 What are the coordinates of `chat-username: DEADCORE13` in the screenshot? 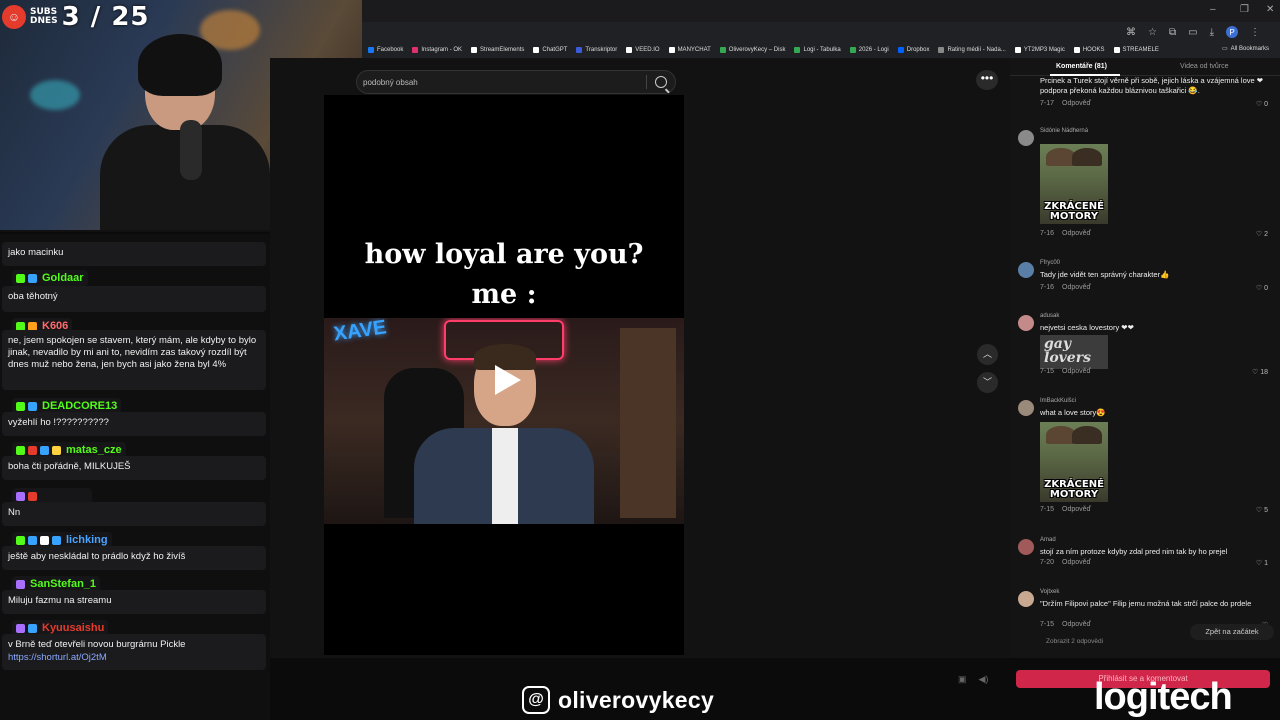 It's located at (79, 406).